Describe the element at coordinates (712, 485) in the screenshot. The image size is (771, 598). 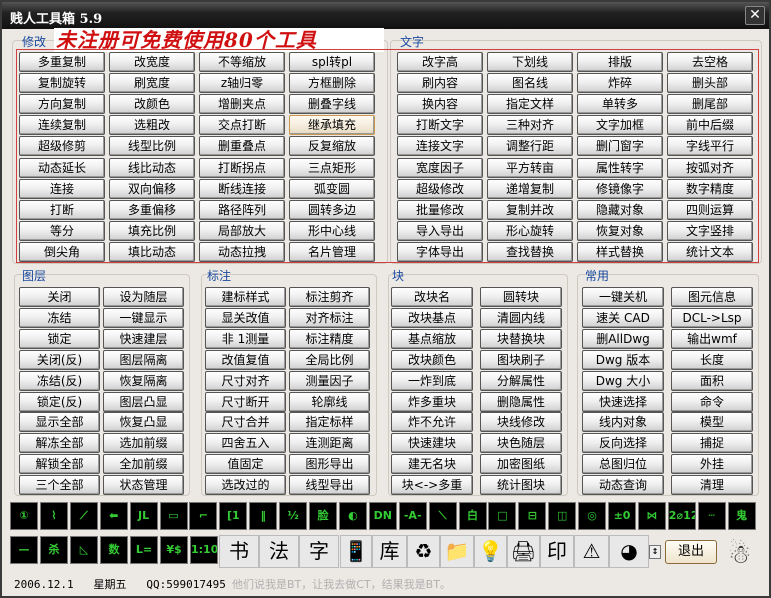
I see `button-common: 清理` at that location.